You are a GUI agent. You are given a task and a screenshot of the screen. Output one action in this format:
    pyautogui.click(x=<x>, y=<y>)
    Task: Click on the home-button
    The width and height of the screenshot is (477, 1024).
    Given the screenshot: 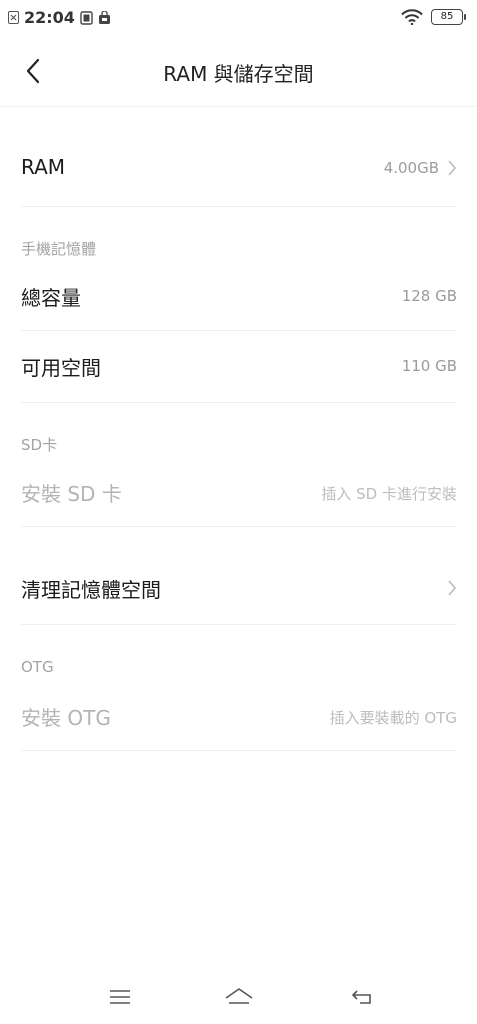 What is the action you would take?
    pyautogui.click(x=239, y=997)
    